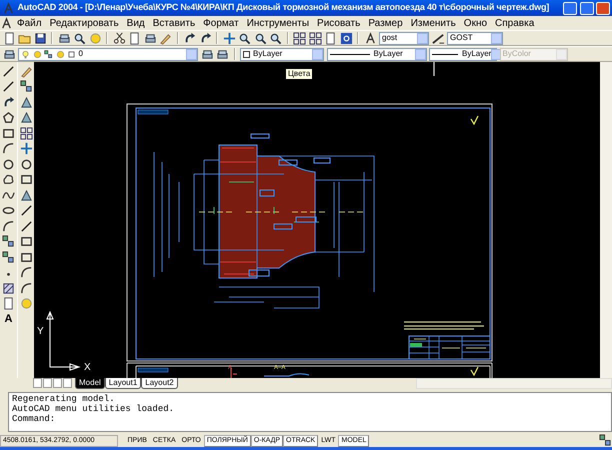  I want to click on help-icon, so click(346, 38).